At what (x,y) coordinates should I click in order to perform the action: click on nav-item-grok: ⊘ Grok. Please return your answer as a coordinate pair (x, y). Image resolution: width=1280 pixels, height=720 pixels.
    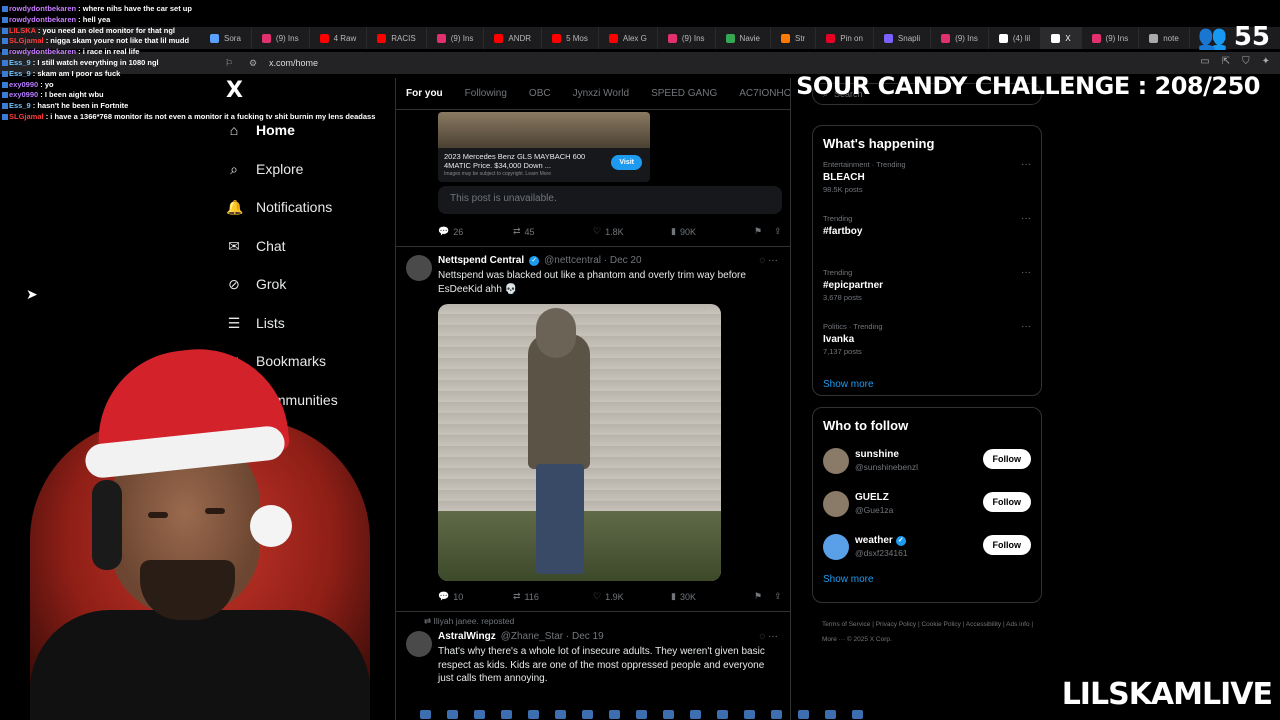
    Looking at the image, I should click on (311, 284).